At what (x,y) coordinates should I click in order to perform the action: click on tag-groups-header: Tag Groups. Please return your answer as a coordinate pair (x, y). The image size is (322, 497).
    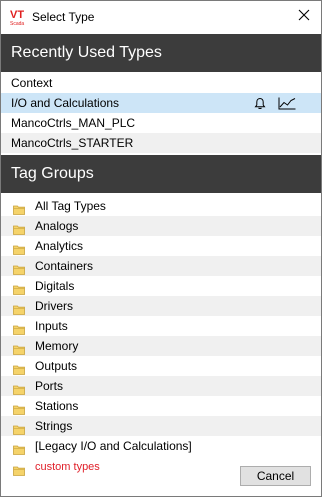
    Looking at the image, I should click on (161, 174).